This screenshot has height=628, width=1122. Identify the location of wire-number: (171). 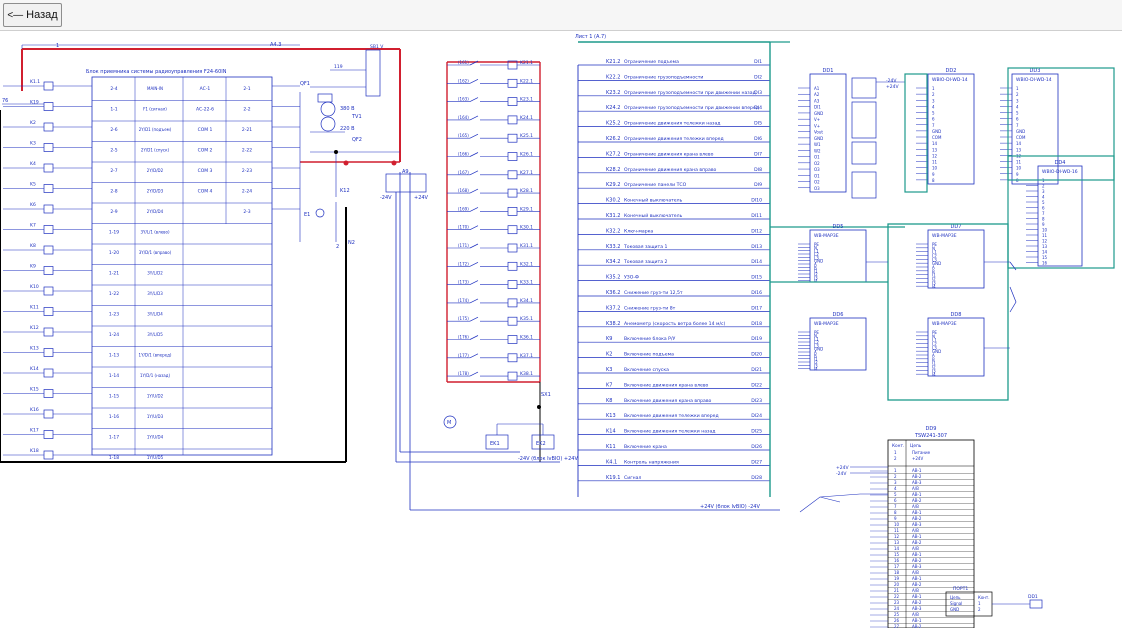
(463, 245).